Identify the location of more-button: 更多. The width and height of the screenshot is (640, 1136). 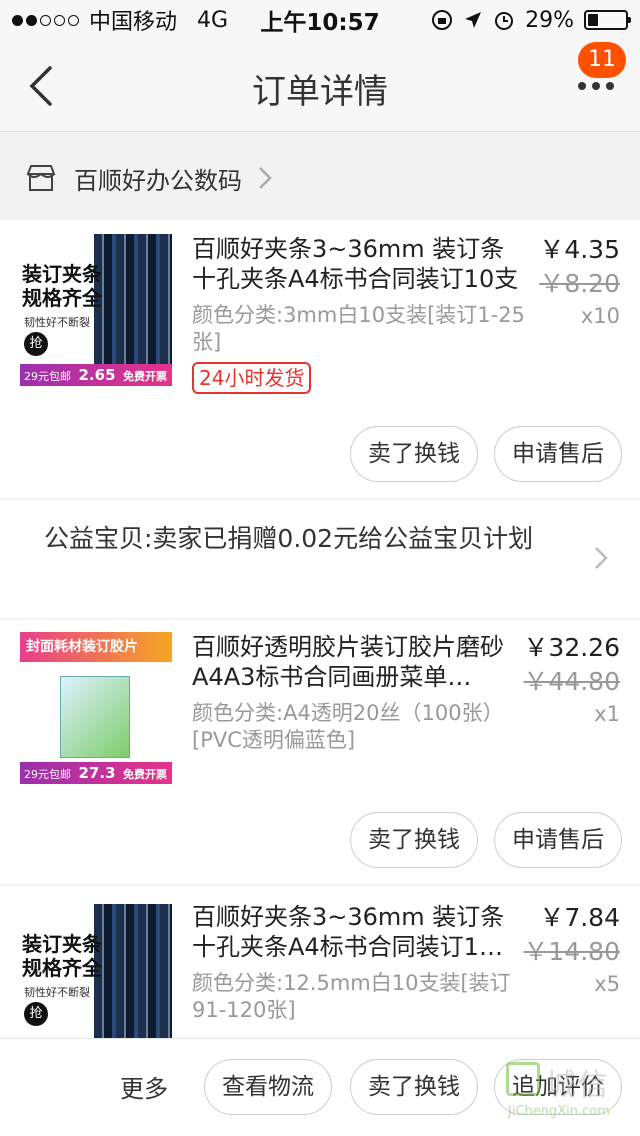
(144, 1086).